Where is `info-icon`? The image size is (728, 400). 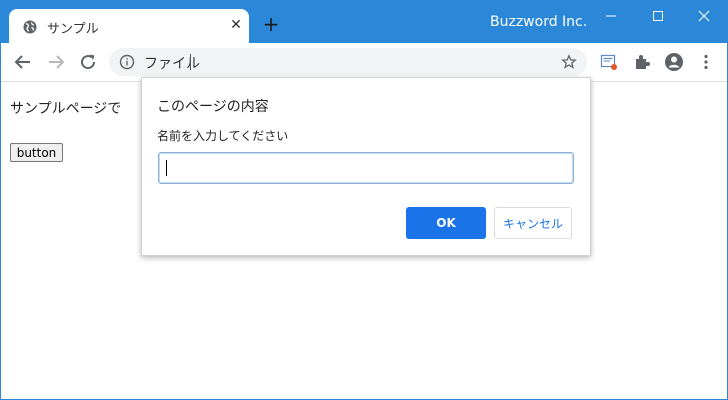
info-icon is located at coordinates (127, 62).